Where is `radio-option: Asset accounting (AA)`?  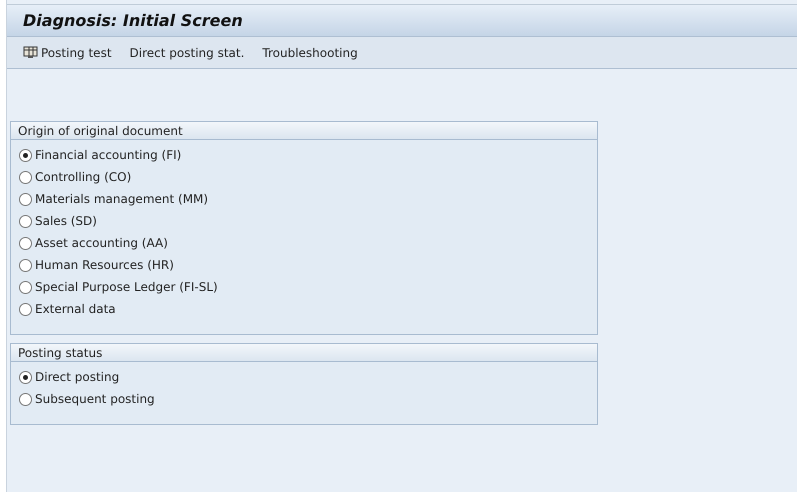
radio-option: Asset accounting (AA) is located at coordinates (308, 243).